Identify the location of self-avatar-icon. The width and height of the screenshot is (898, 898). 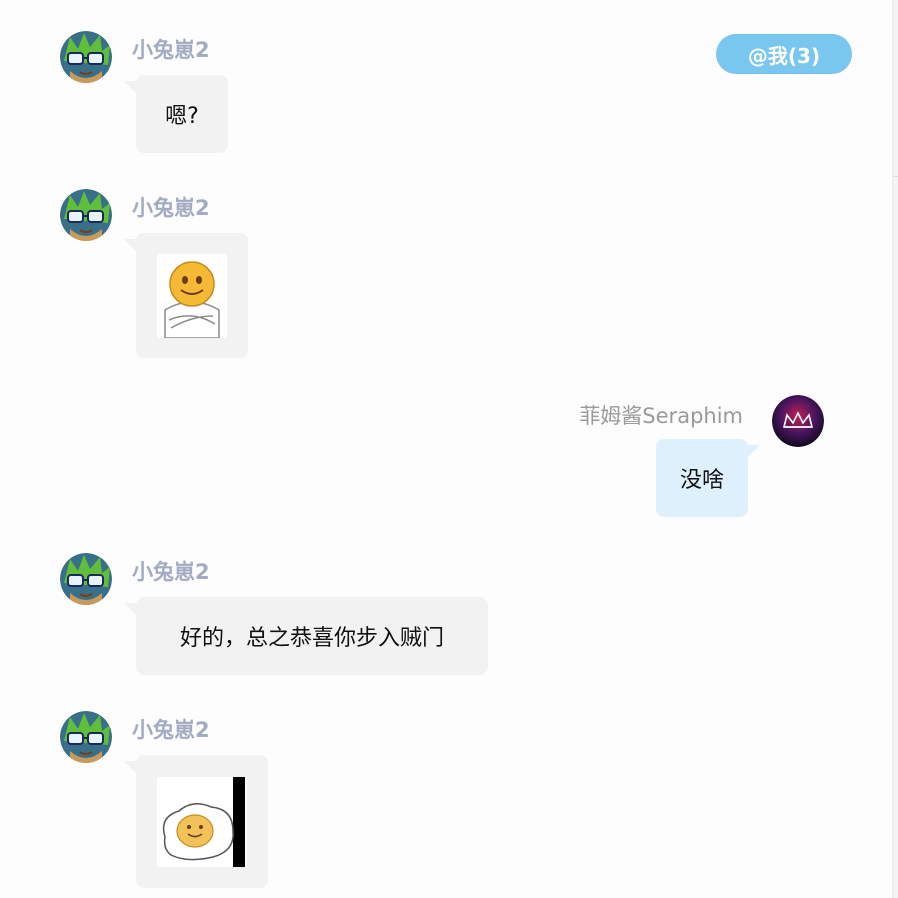
(798, 421).